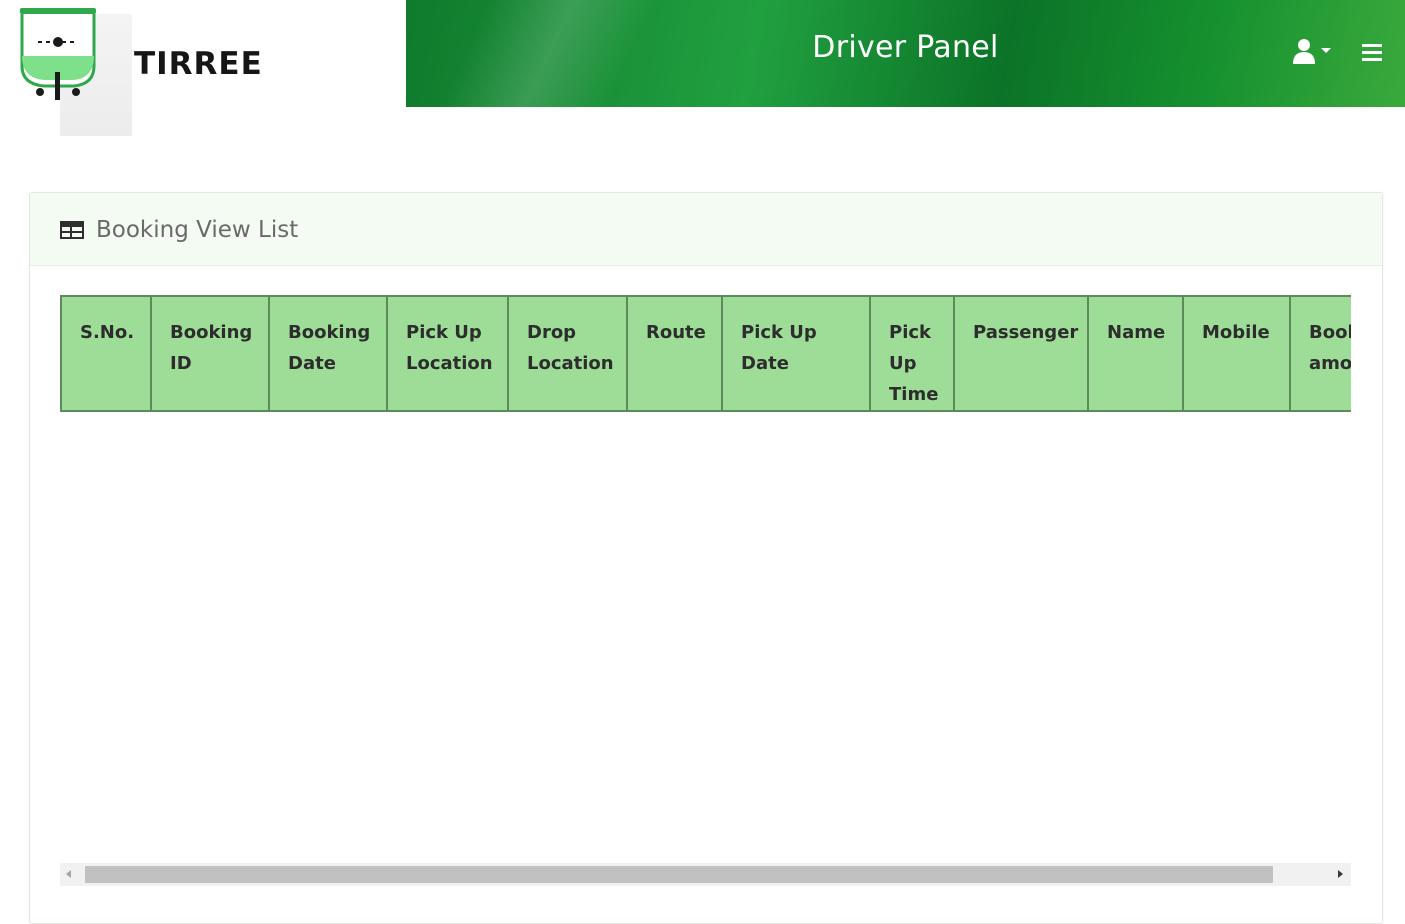  Describe the element at coordinates (1236, 353) in the screenshot. I see `column-header-mobile: Mobile` at that location.